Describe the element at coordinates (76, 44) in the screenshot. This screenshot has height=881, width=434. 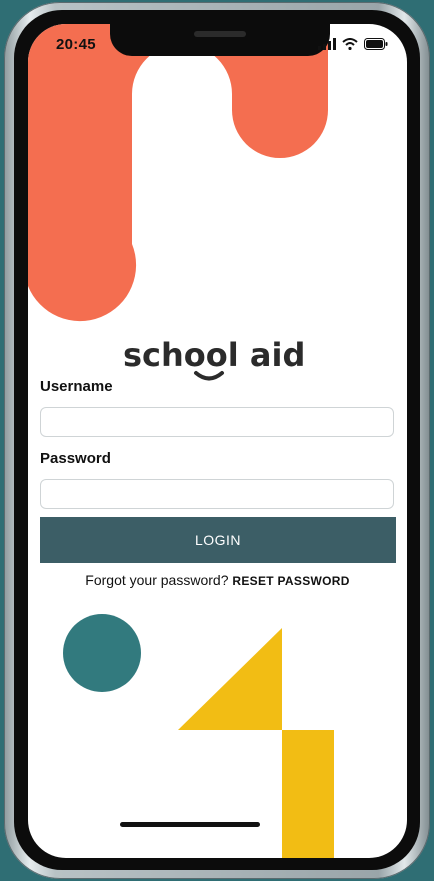
I see `status-time: 20:45` at that location.